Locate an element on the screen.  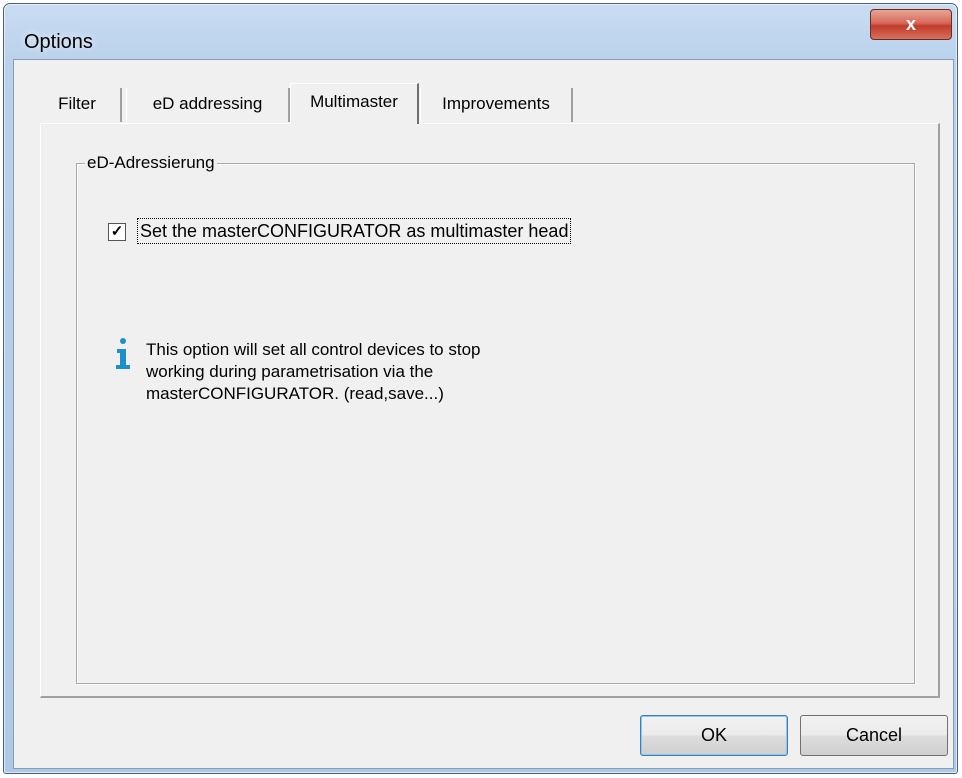
info-line-2: working during parametrisation via the is located at coordinates (290, 371).